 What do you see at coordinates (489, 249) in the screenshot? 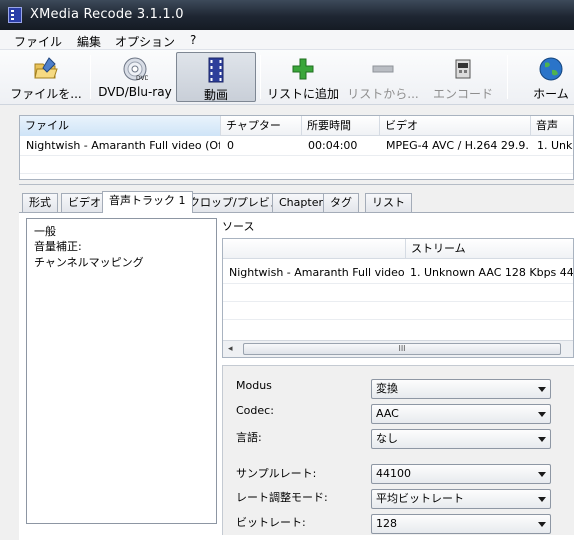
I see `column-header-stream: ストリーム` at bounding box center [489, 249].